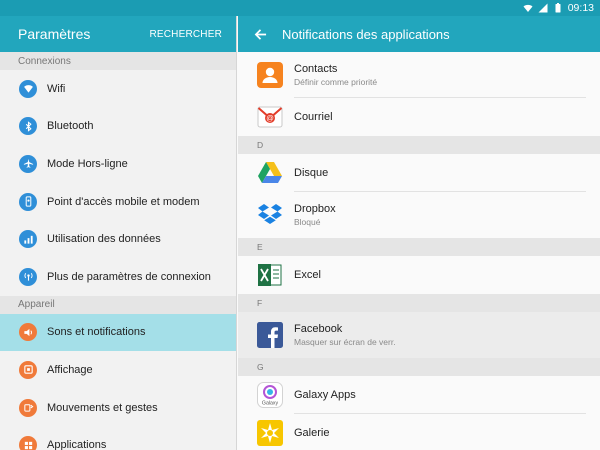 This screenshot has width=600, height=450. What do you see at coordinates (528, 8) in the screenshot?
I see `wifi-signal-icon` at bounding box center [528, 8].